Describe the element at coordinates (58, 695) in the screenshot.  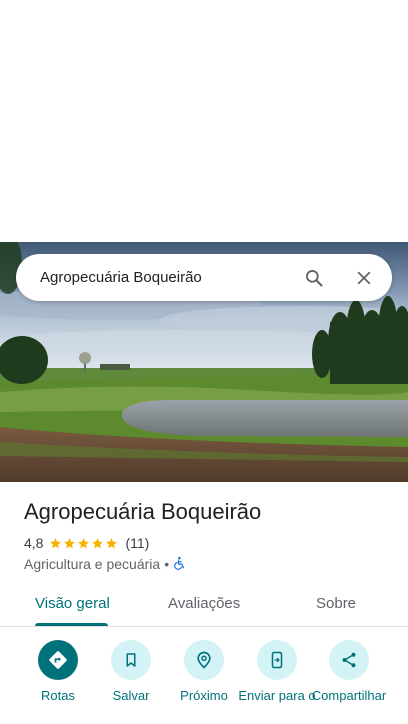
I see `directions-label: Rotas` at that location.